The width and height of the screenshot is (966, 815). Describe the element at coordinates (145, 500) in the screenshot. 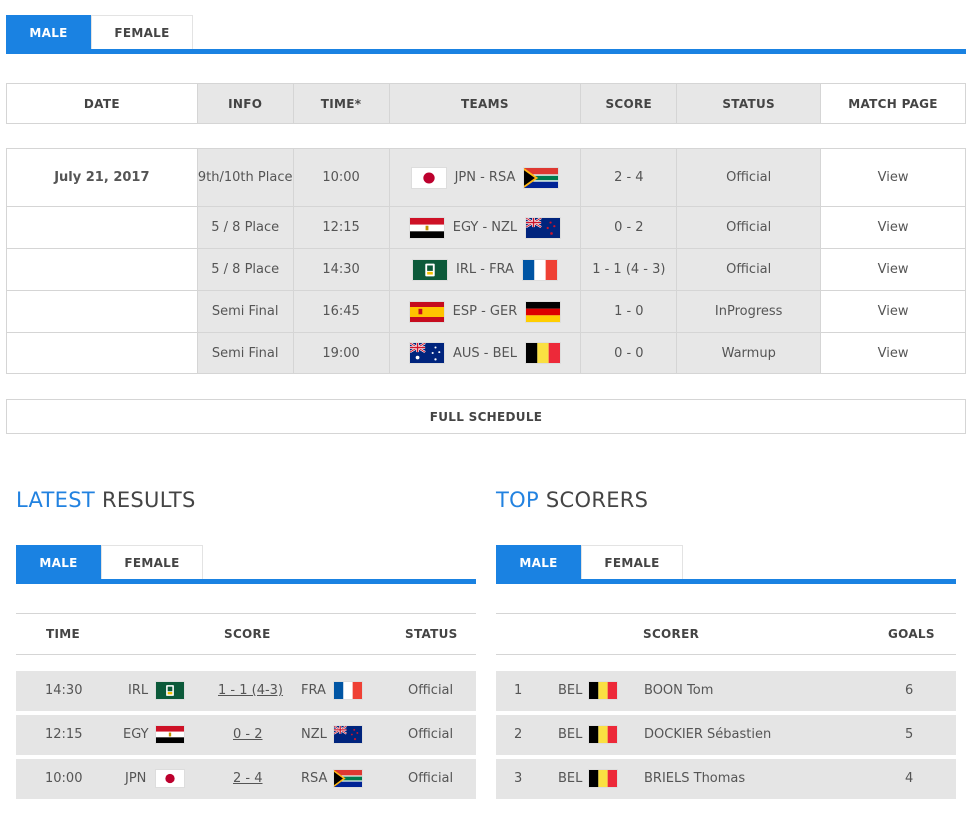

I see `title-rest: RESULTS` at that location.